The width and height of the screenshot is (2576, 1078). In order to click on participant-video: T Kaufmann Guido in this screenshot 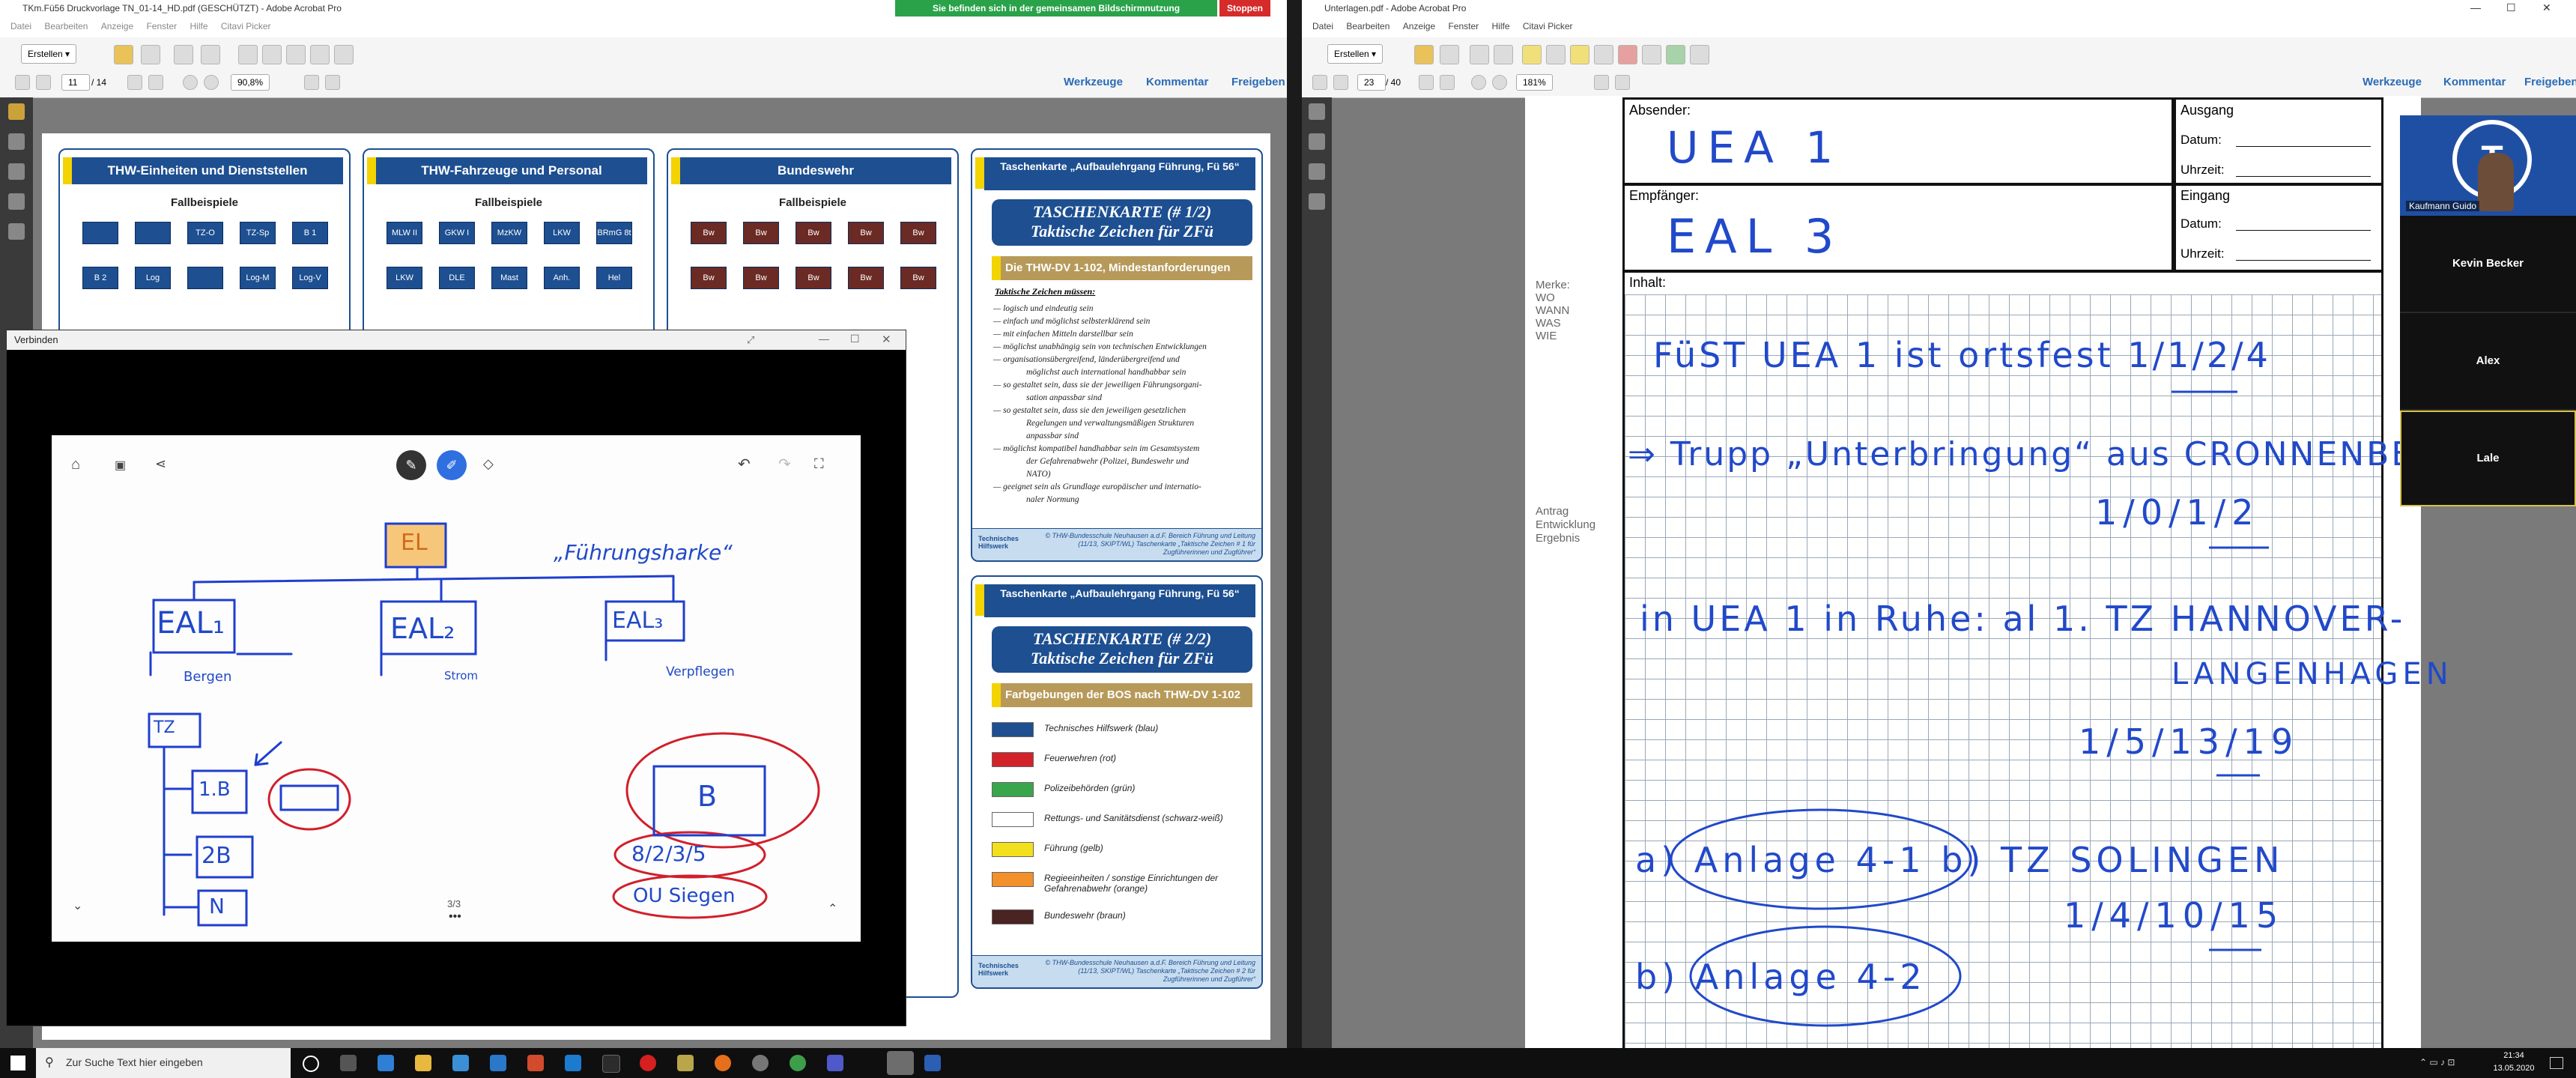, I will do `click(2488, 165)`.